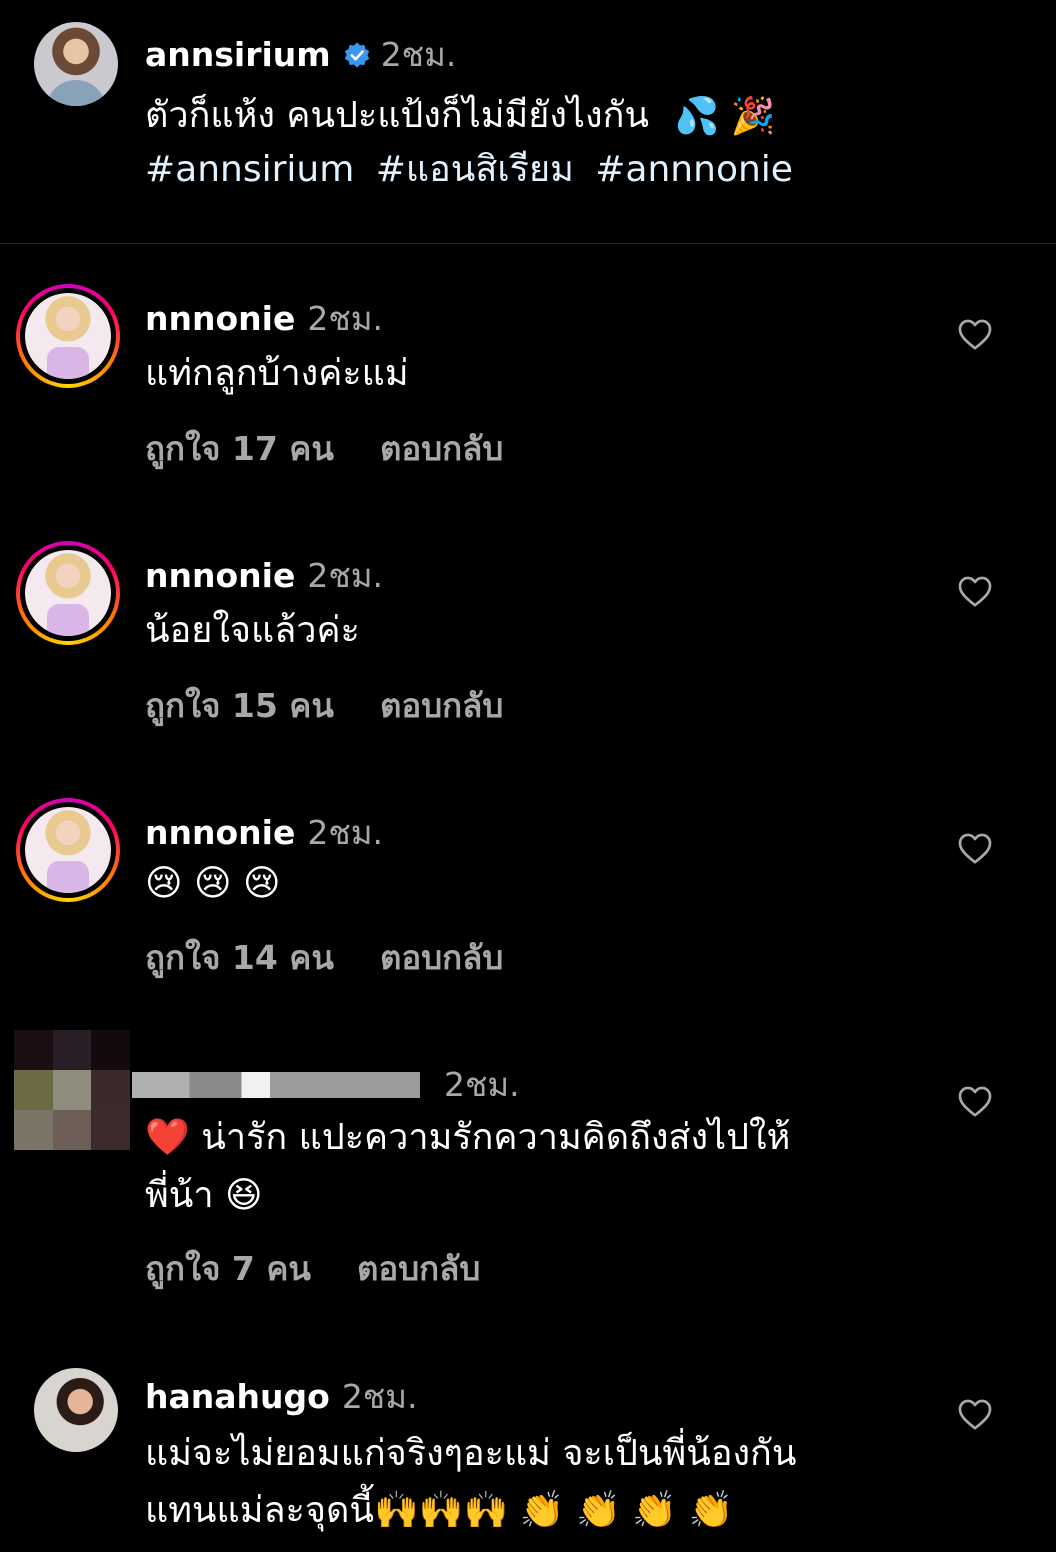  What do you see at coordinates (418, 54) in the screenshot?
I see `post-time: 2ชม.` at bounding box center [418, 54].